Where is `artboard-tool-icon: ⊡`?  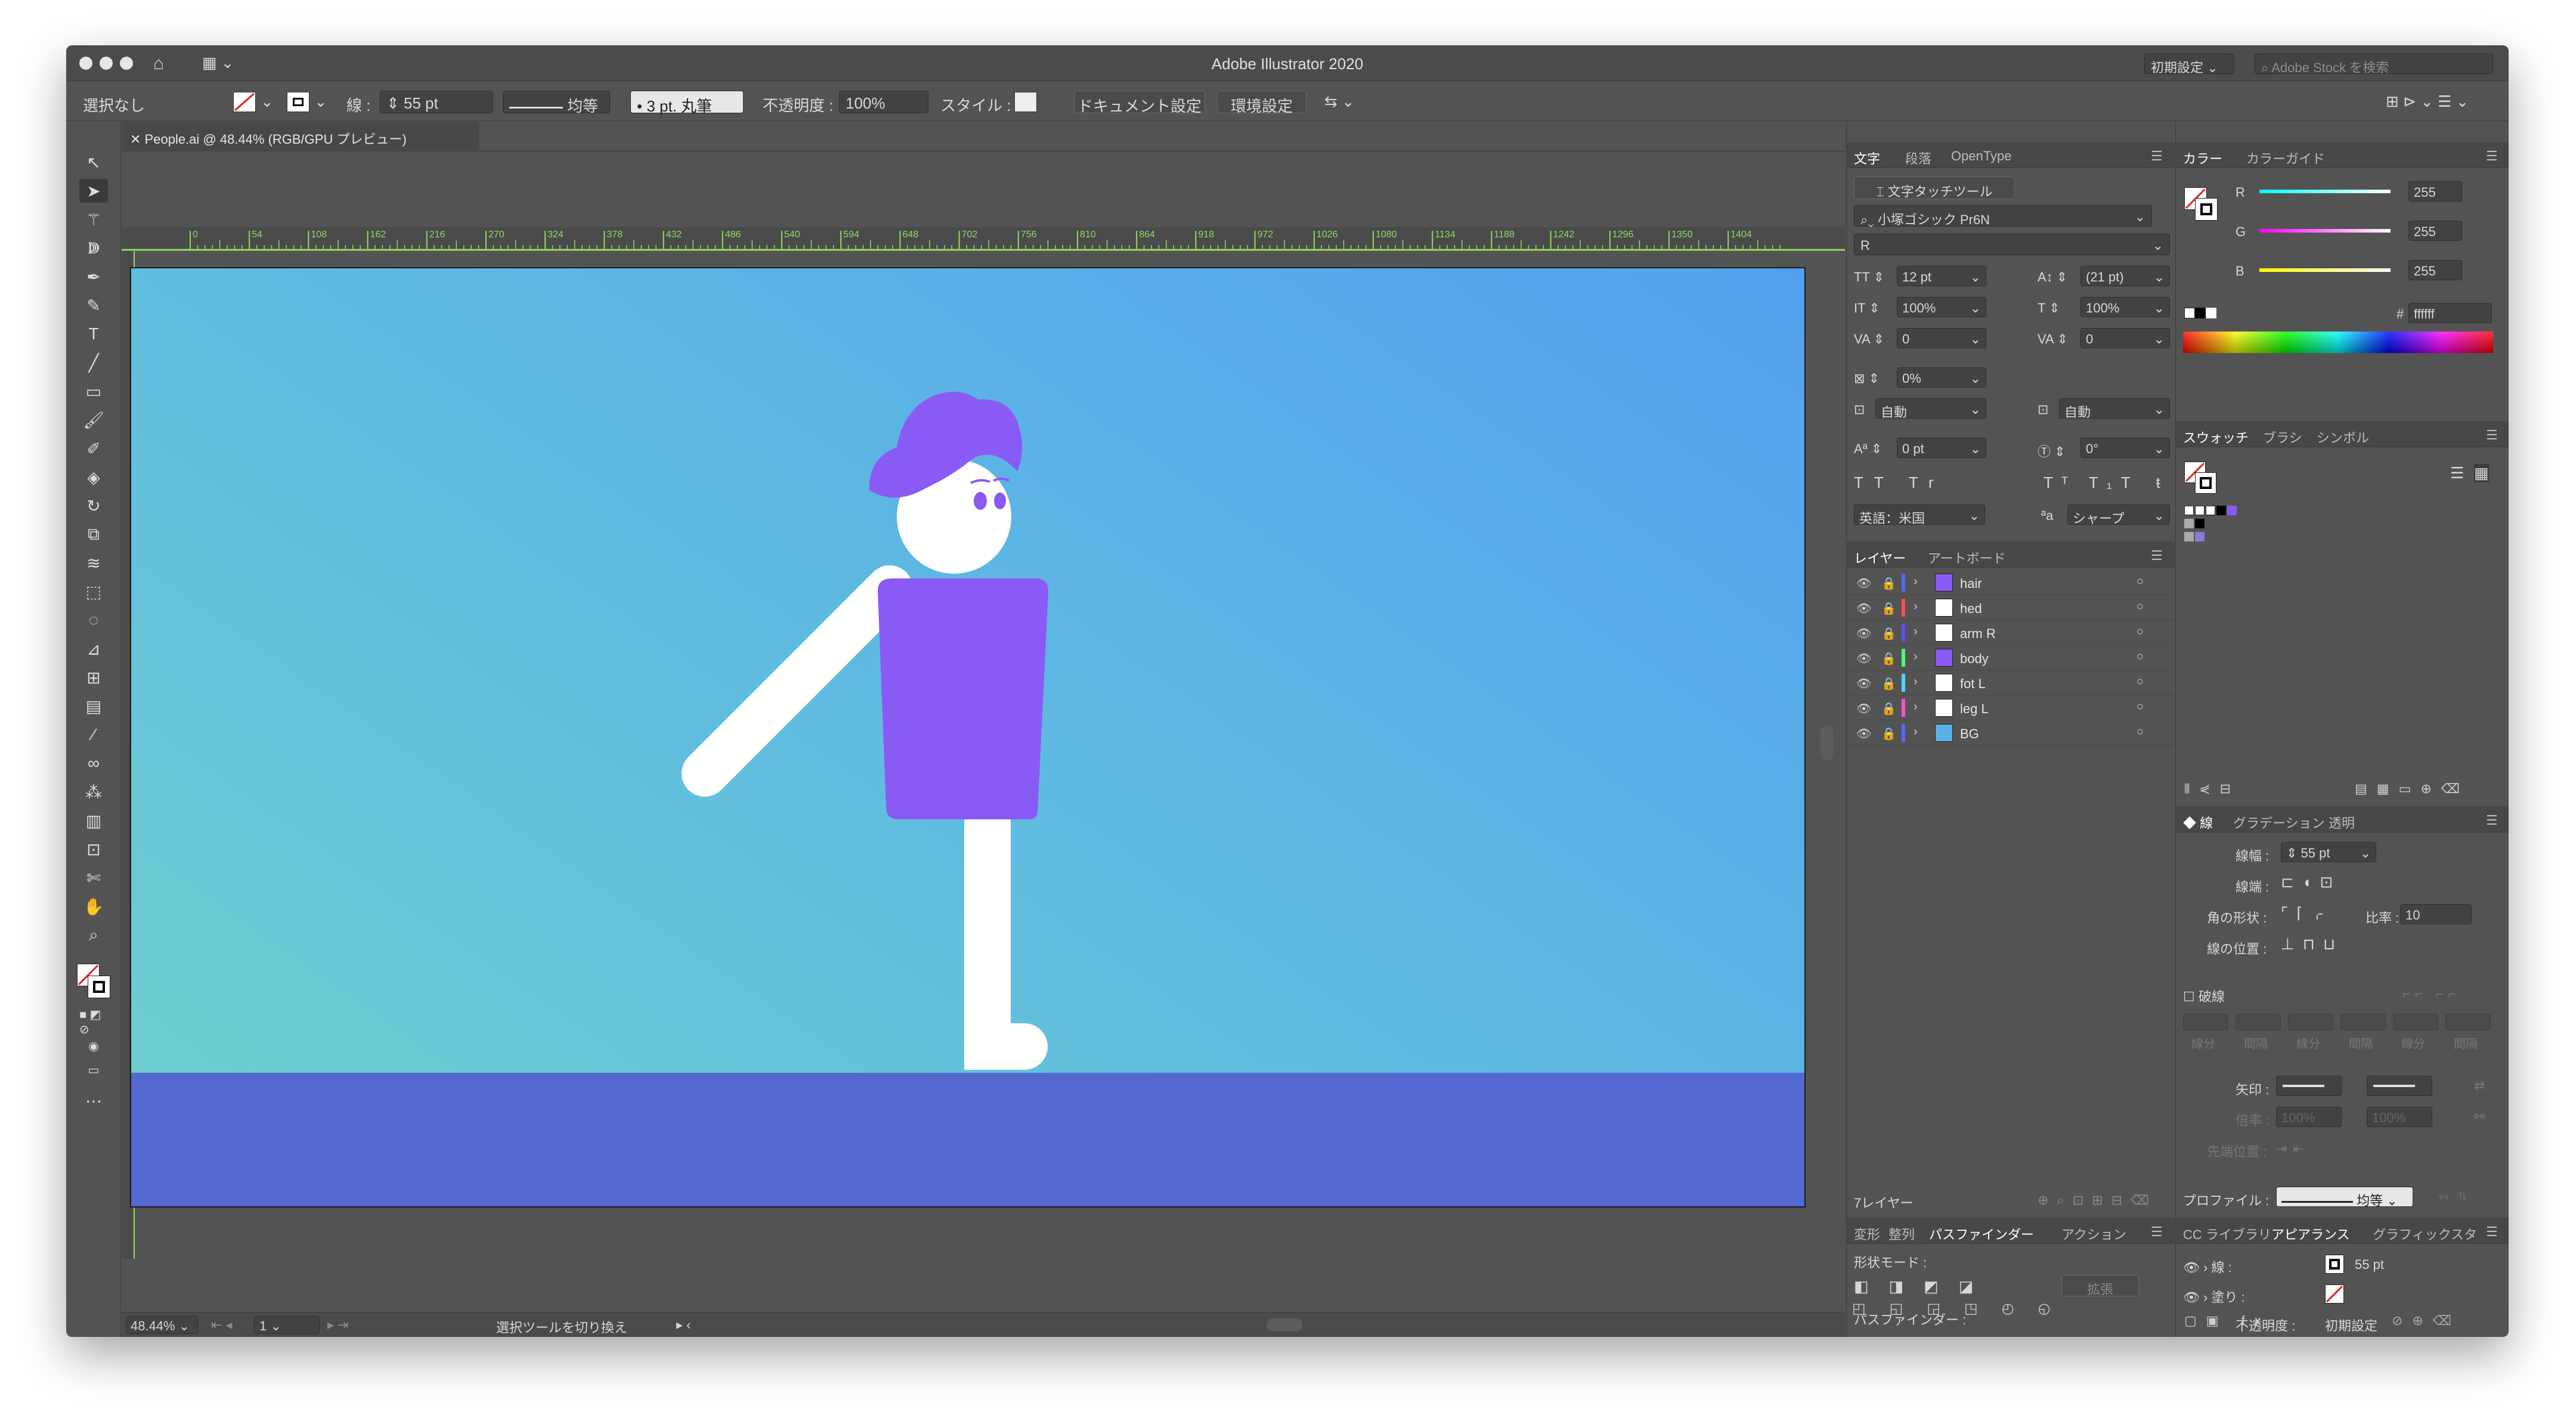
artboard-tool-icon: ⊡ is located at coordinates (93, 849).